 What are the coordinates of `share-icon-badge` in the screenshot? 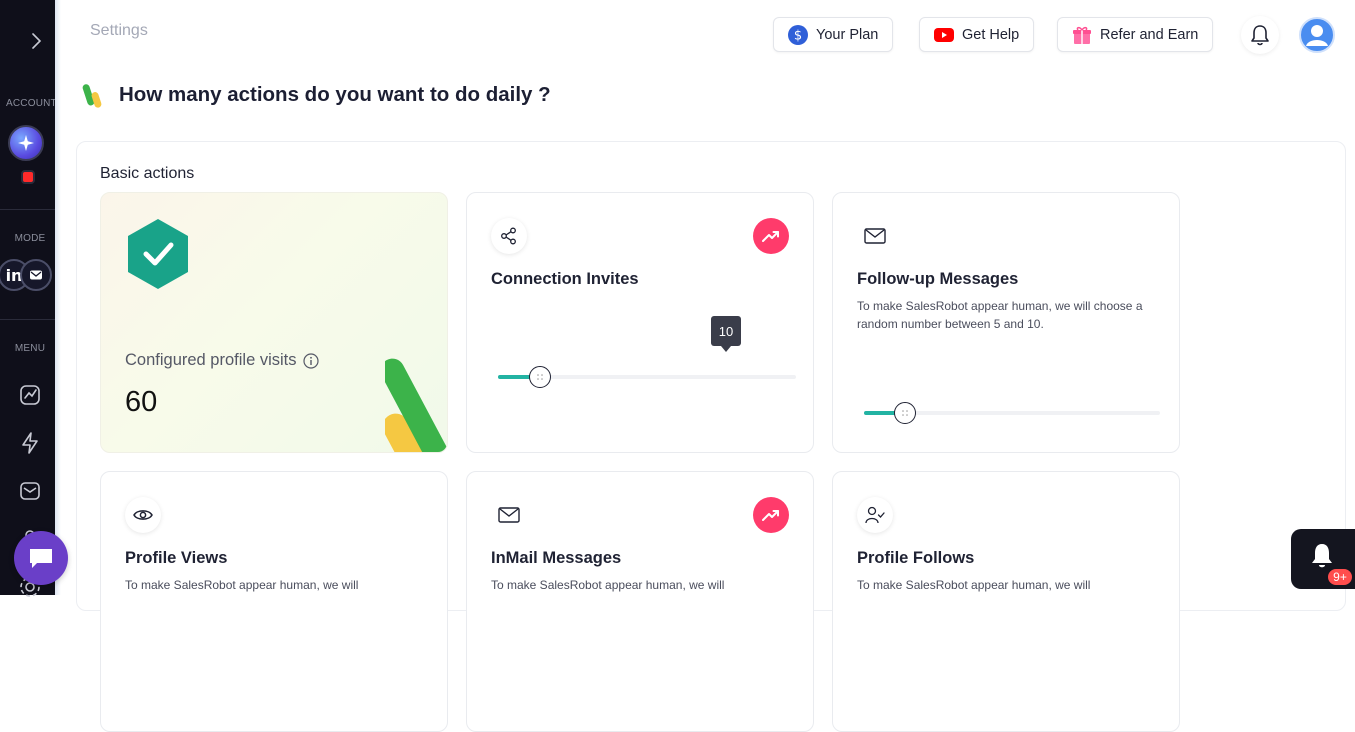 It's located at (509, 236).